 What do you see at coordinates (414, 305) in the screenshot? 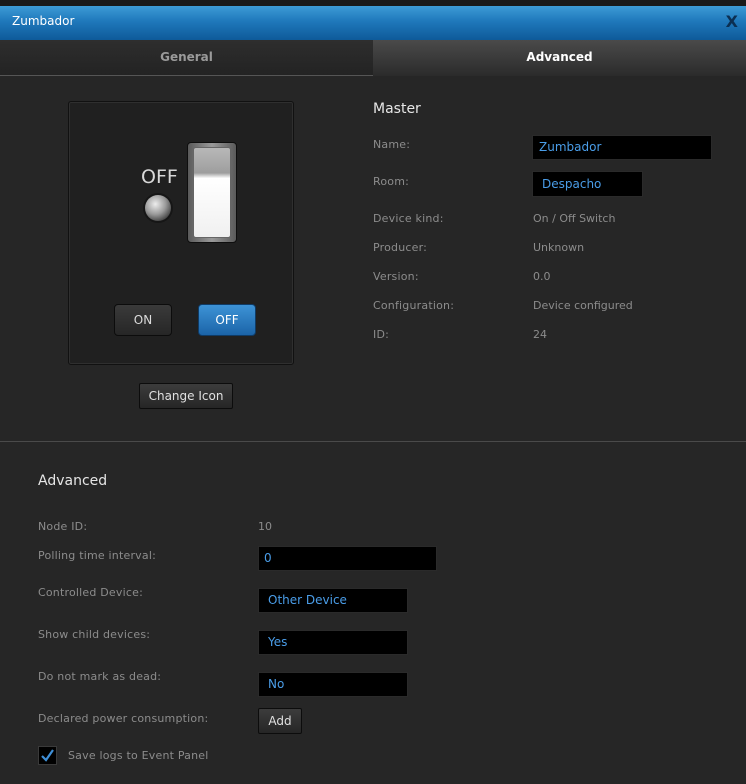
I see `configuration-label: Configuration:` at bounding box center [414, 305].